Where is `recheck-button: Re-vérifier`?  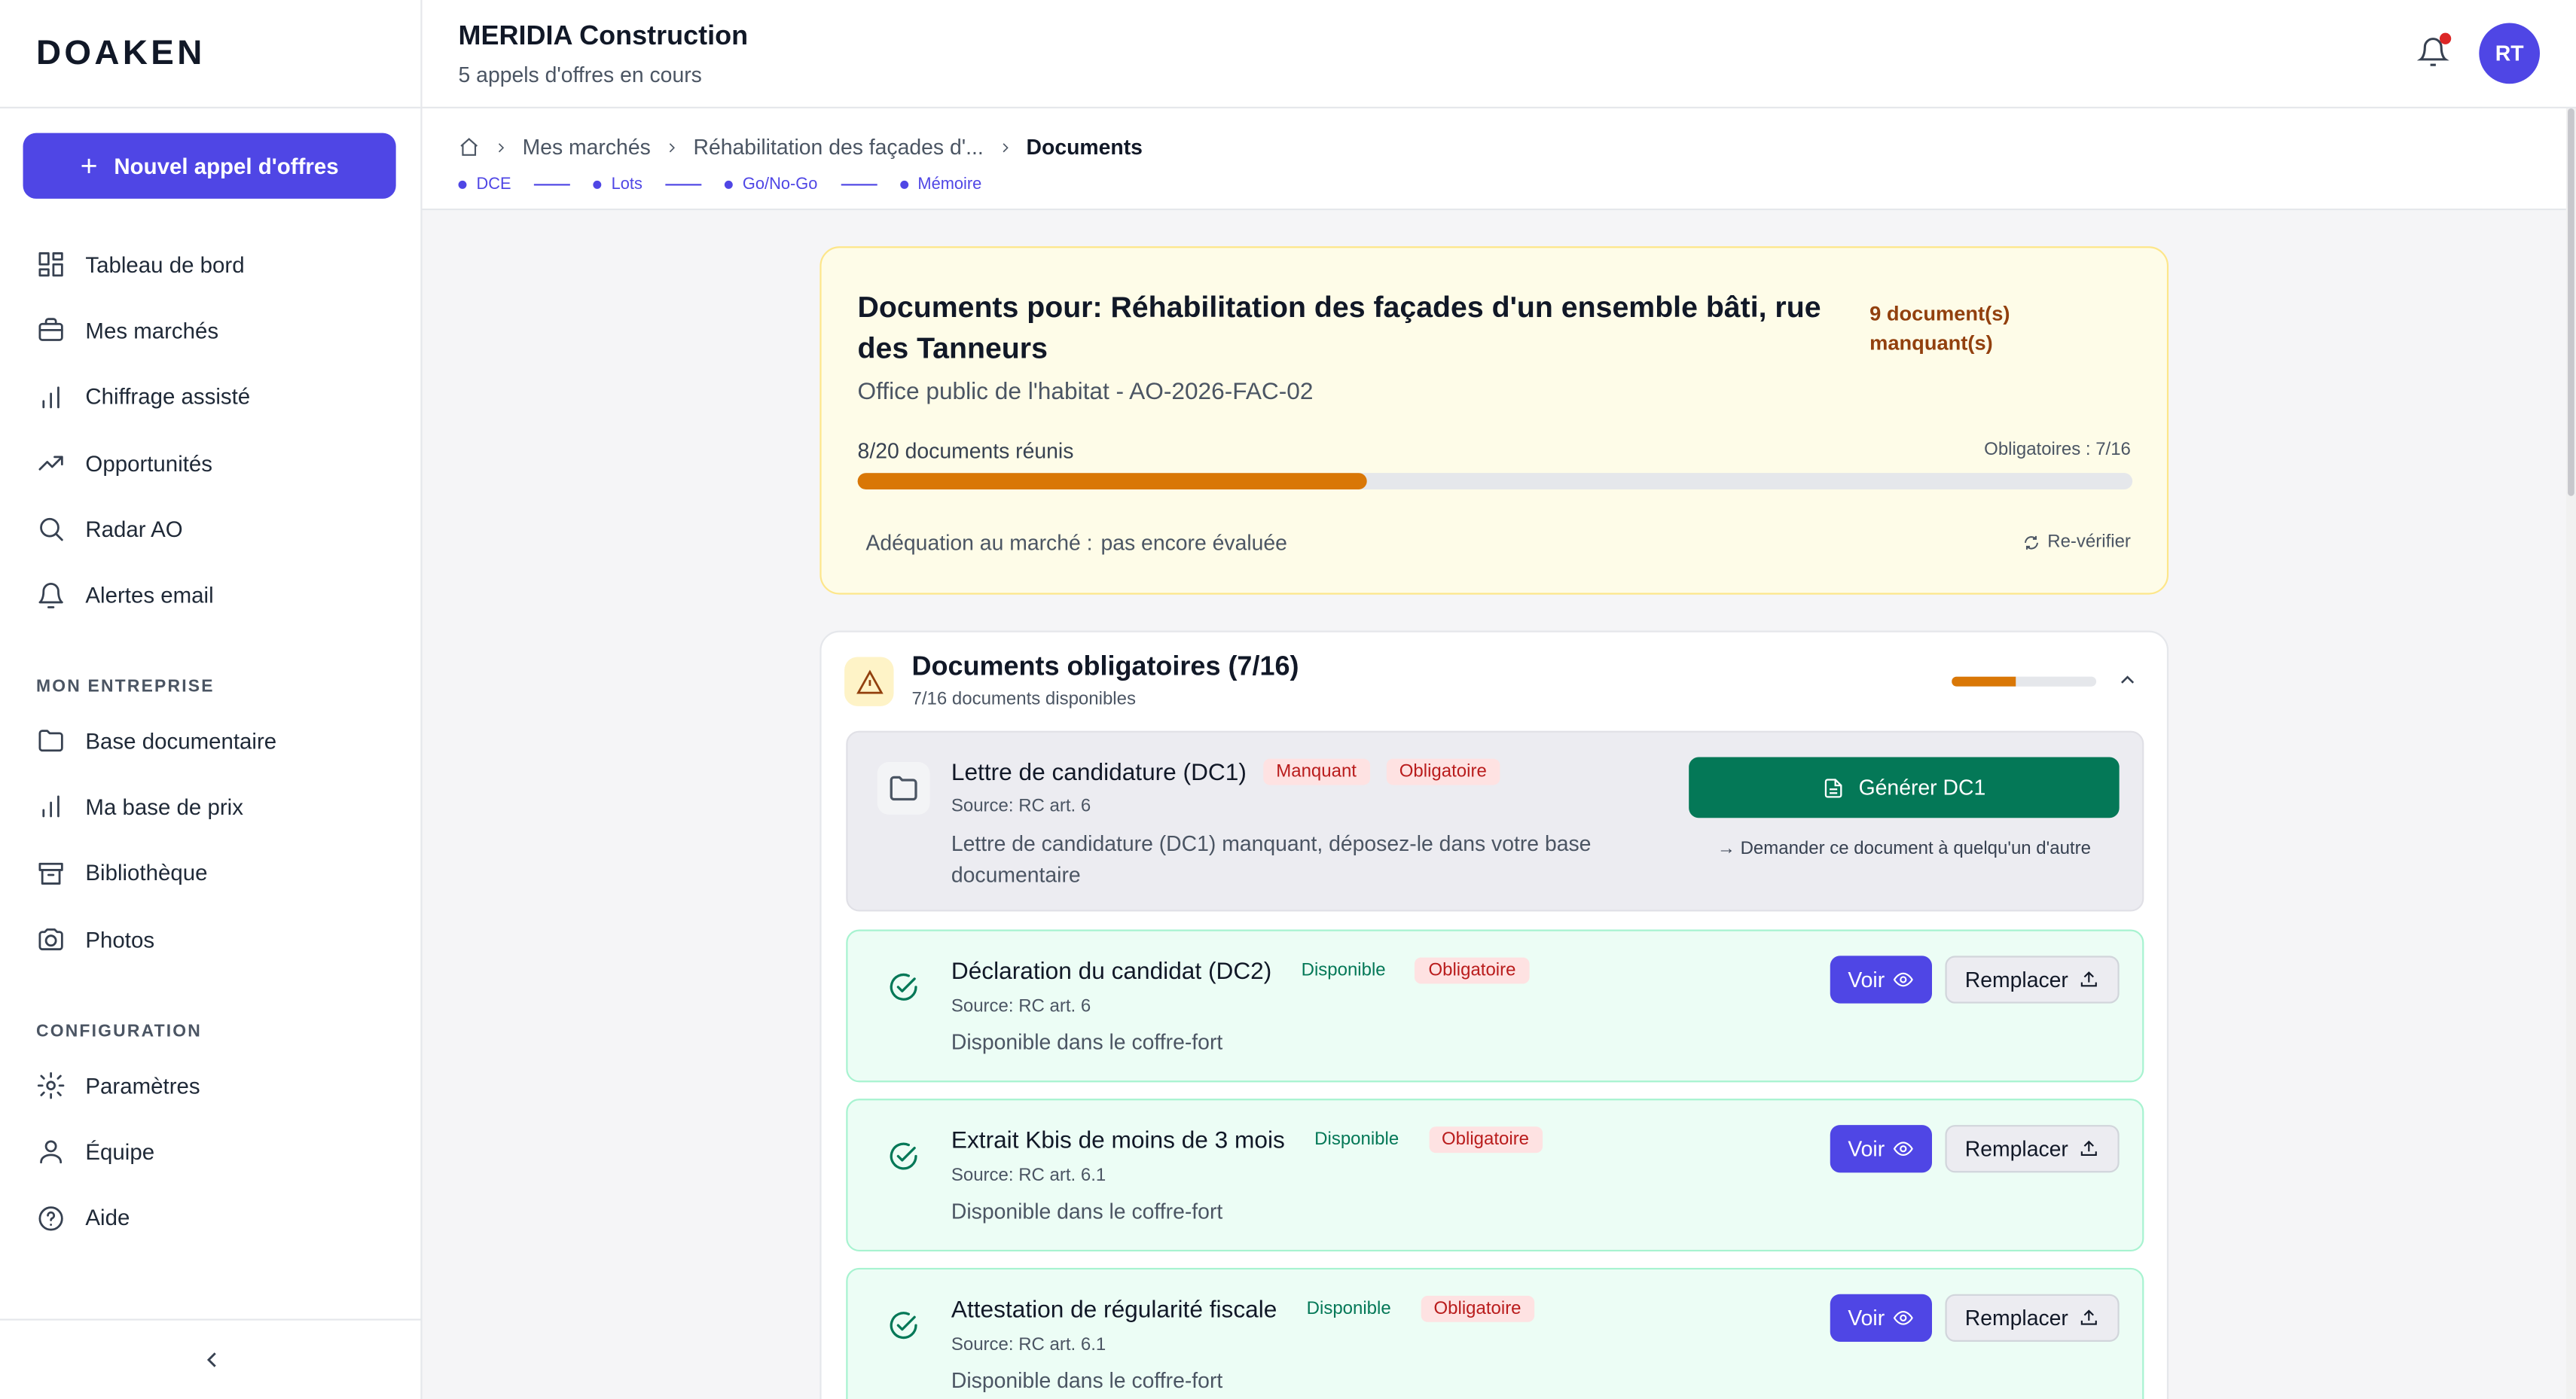
recheck-button: Re-vérifier is located at coordinates (2077, 542).